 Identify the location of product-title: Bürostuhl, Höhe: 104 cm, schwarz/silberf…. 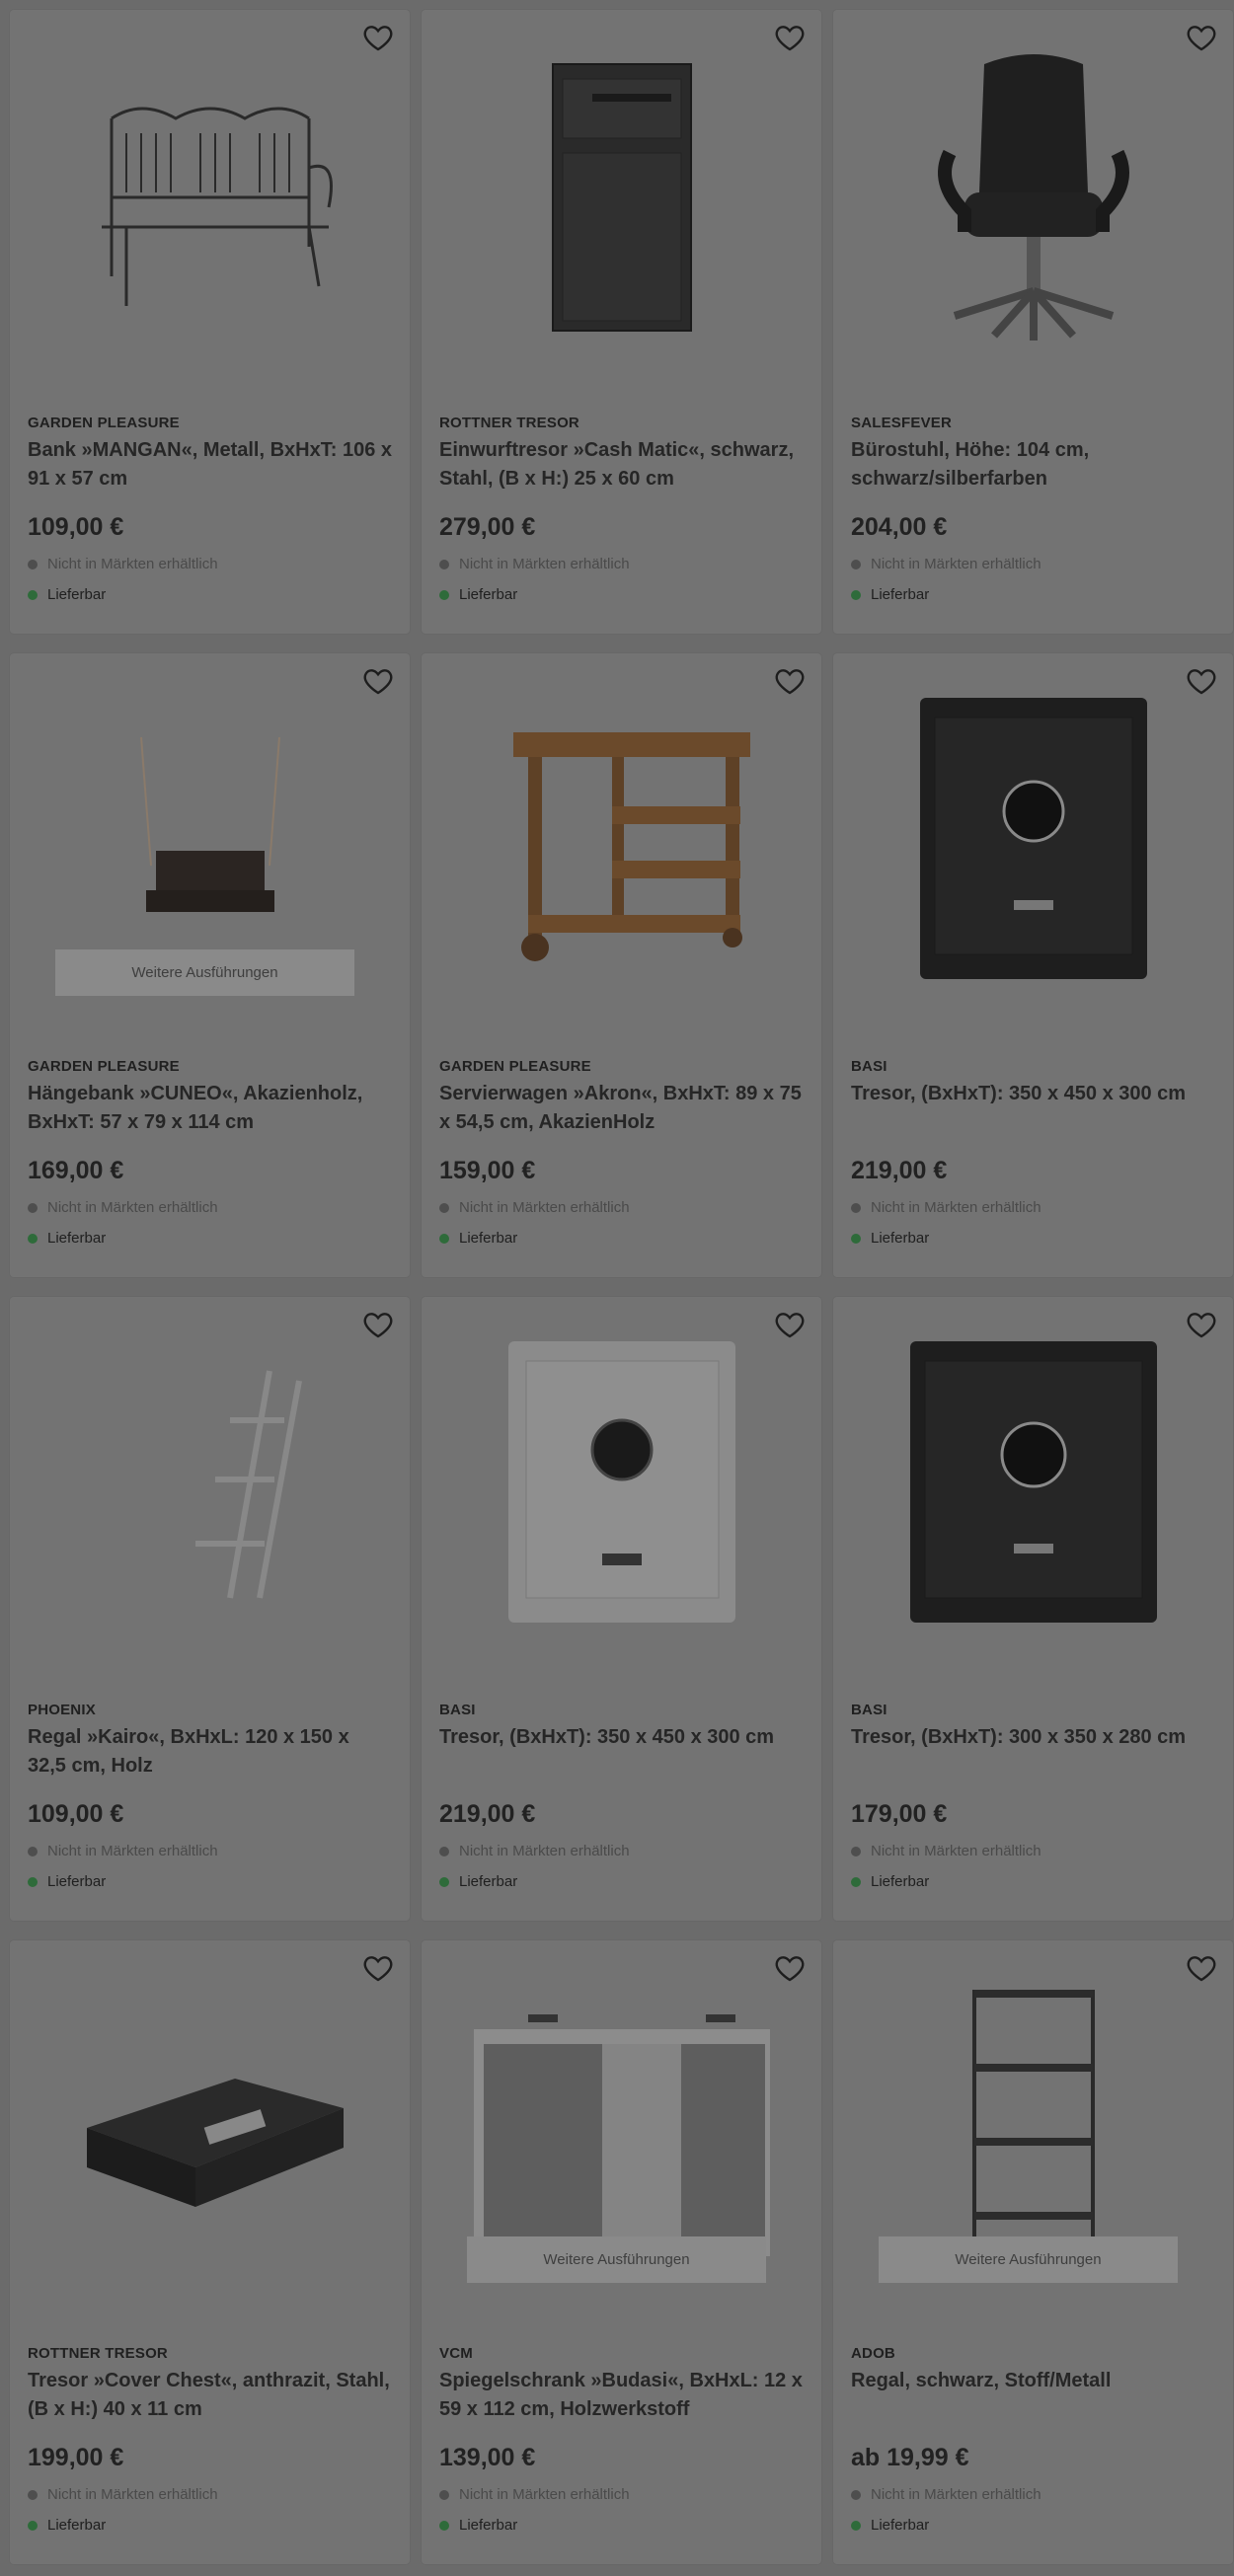
(1033, 464).